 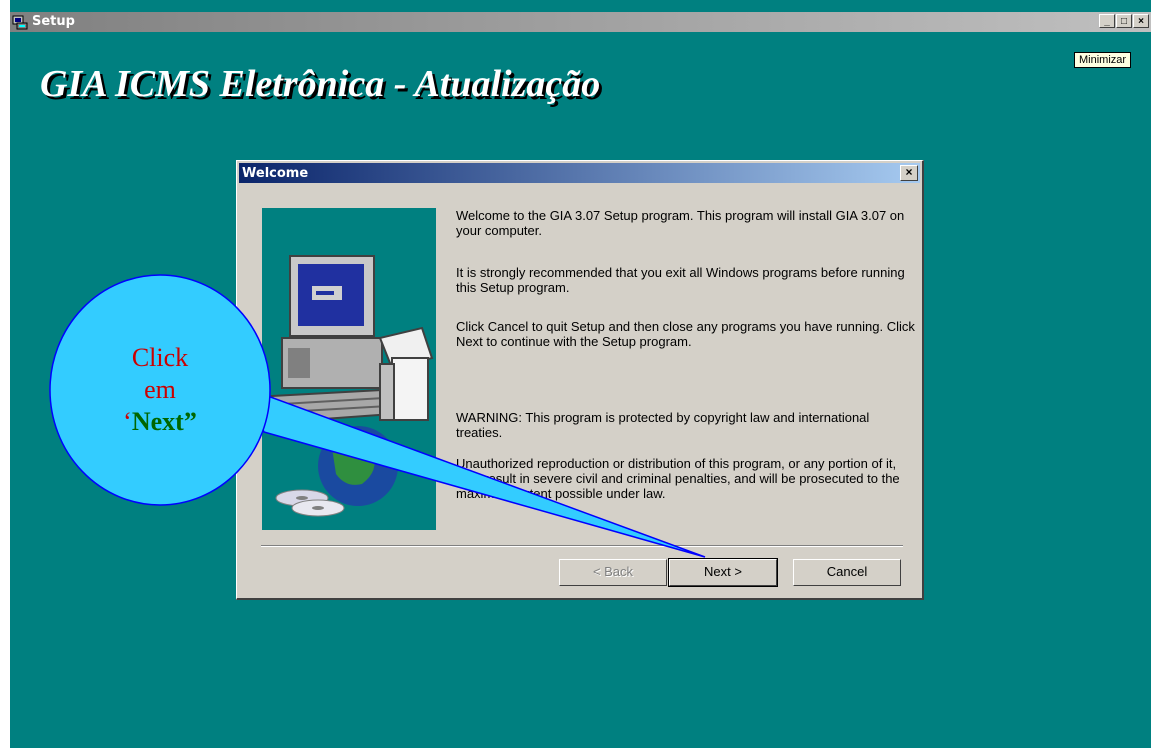 What do you see at coordinates (160, 389) in the screenshot?
I see `callout-line-em: em` at bounding box center [160, 389].